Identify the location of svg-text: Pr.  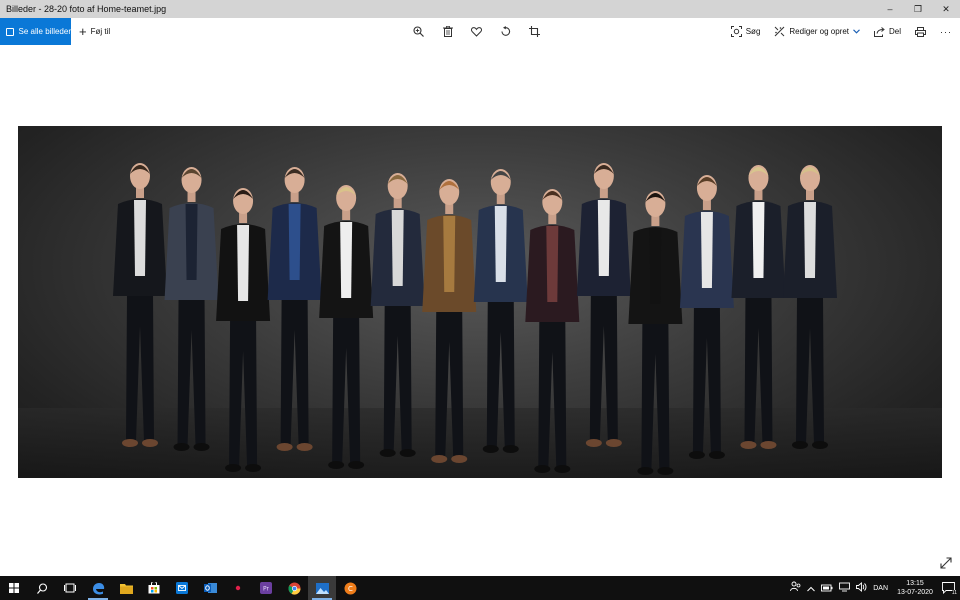
(266, 589).